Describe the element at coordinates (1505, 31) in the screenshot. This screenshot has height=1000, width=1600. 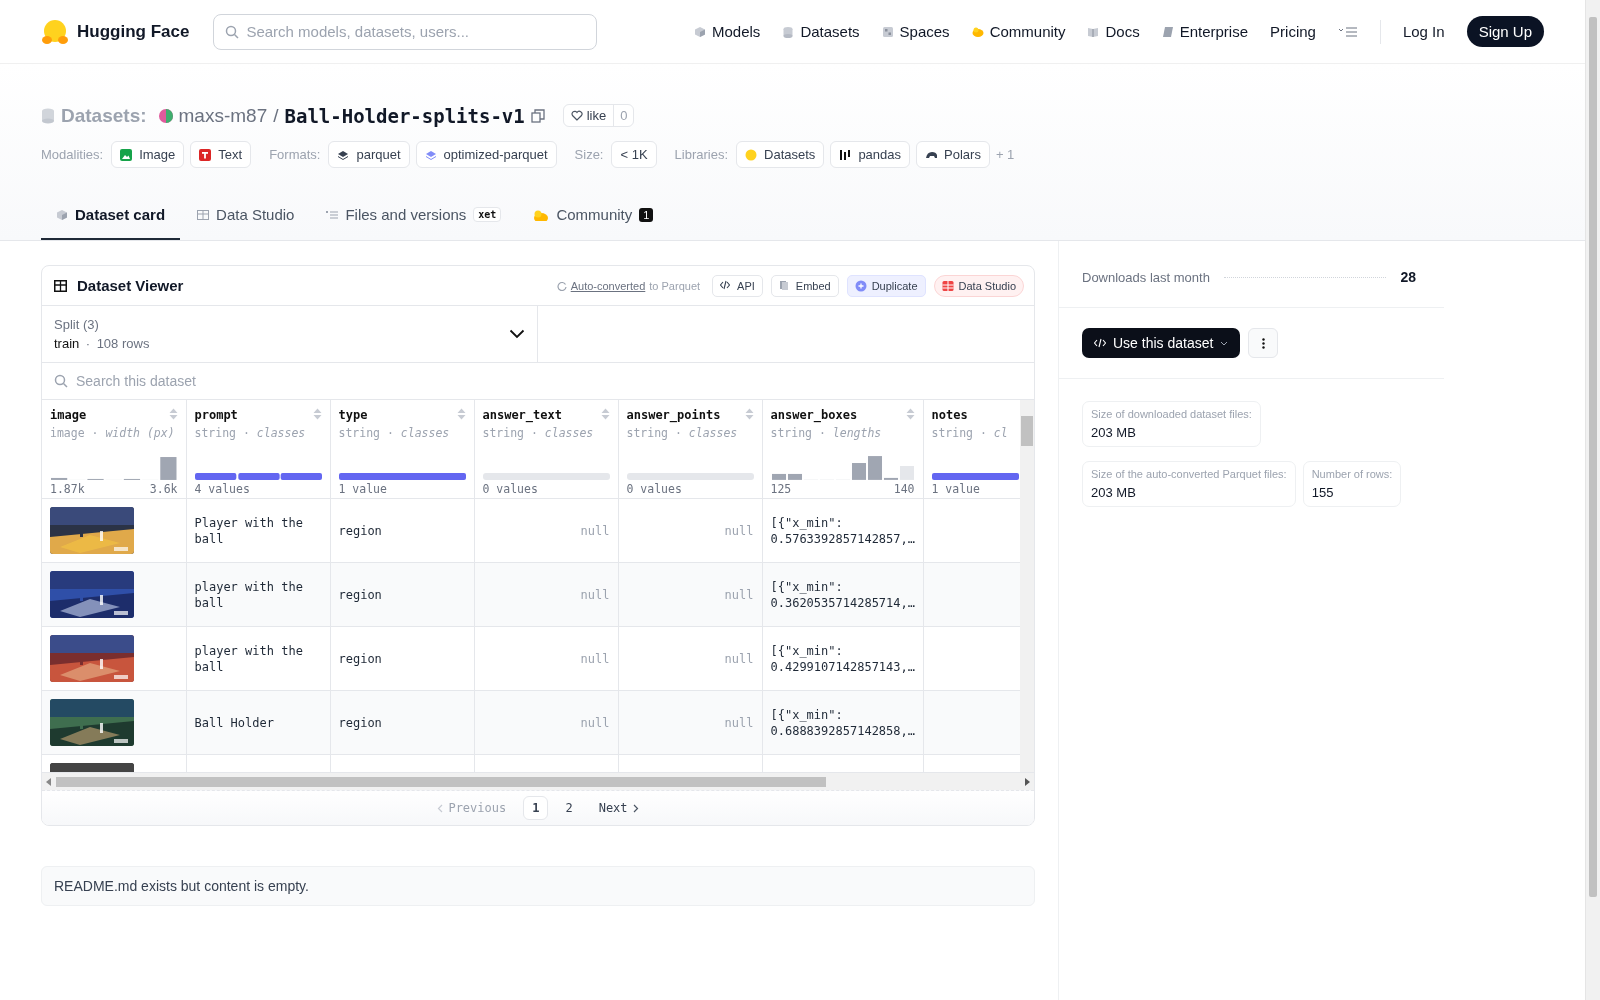
I see `signup-button: Sign Up` at that location.